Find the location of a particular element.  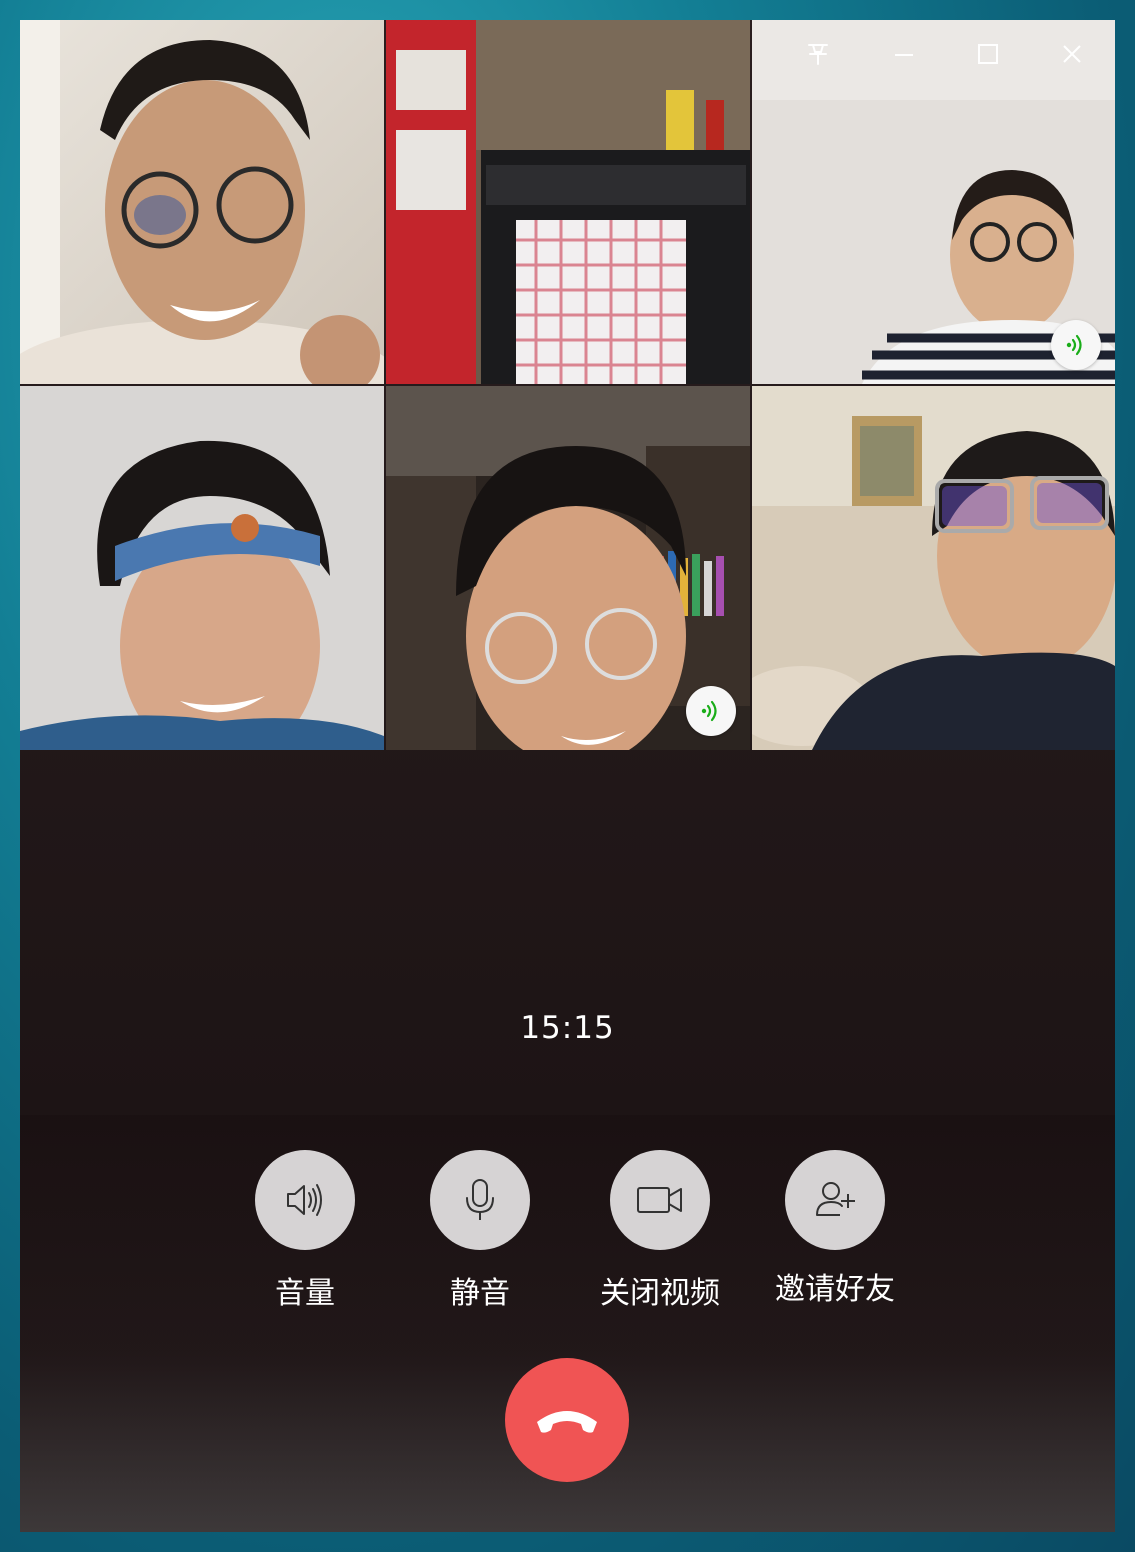

speaker-icon is located at coordinates (304, 1200).